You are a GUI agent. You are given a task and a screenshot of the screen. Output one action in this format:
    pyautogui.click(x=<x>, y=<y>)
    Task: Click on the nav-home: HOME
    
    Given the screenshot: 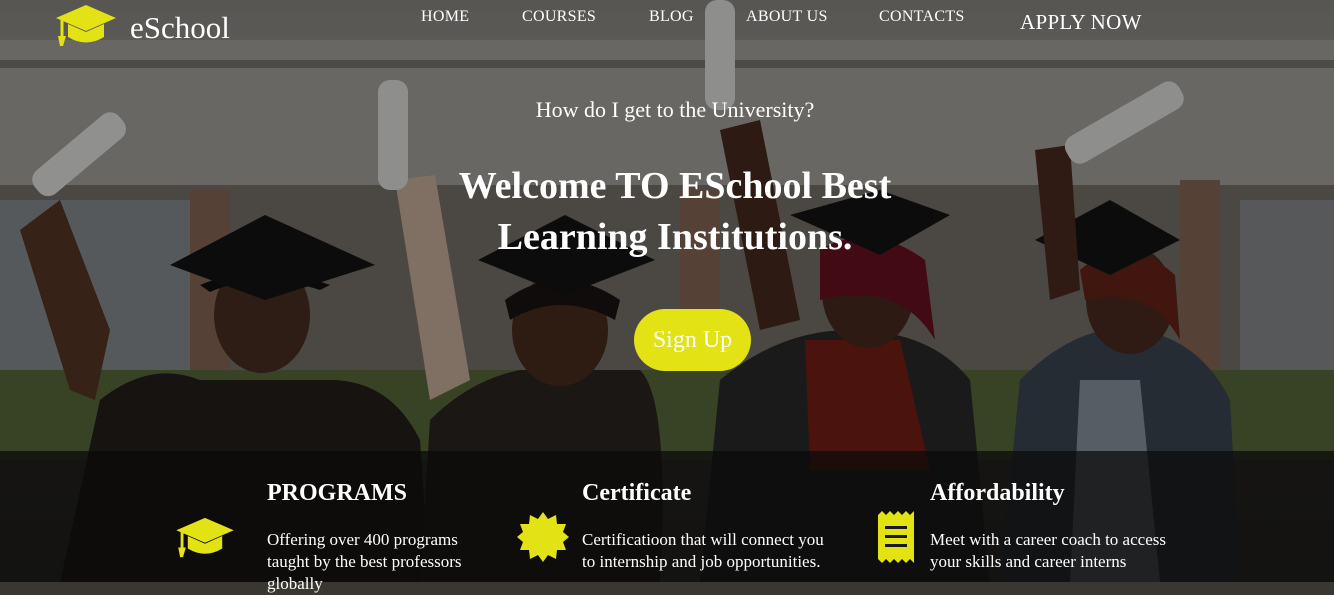 What is the action you would take?
    pyautogui.click(x=445, y=17)
    